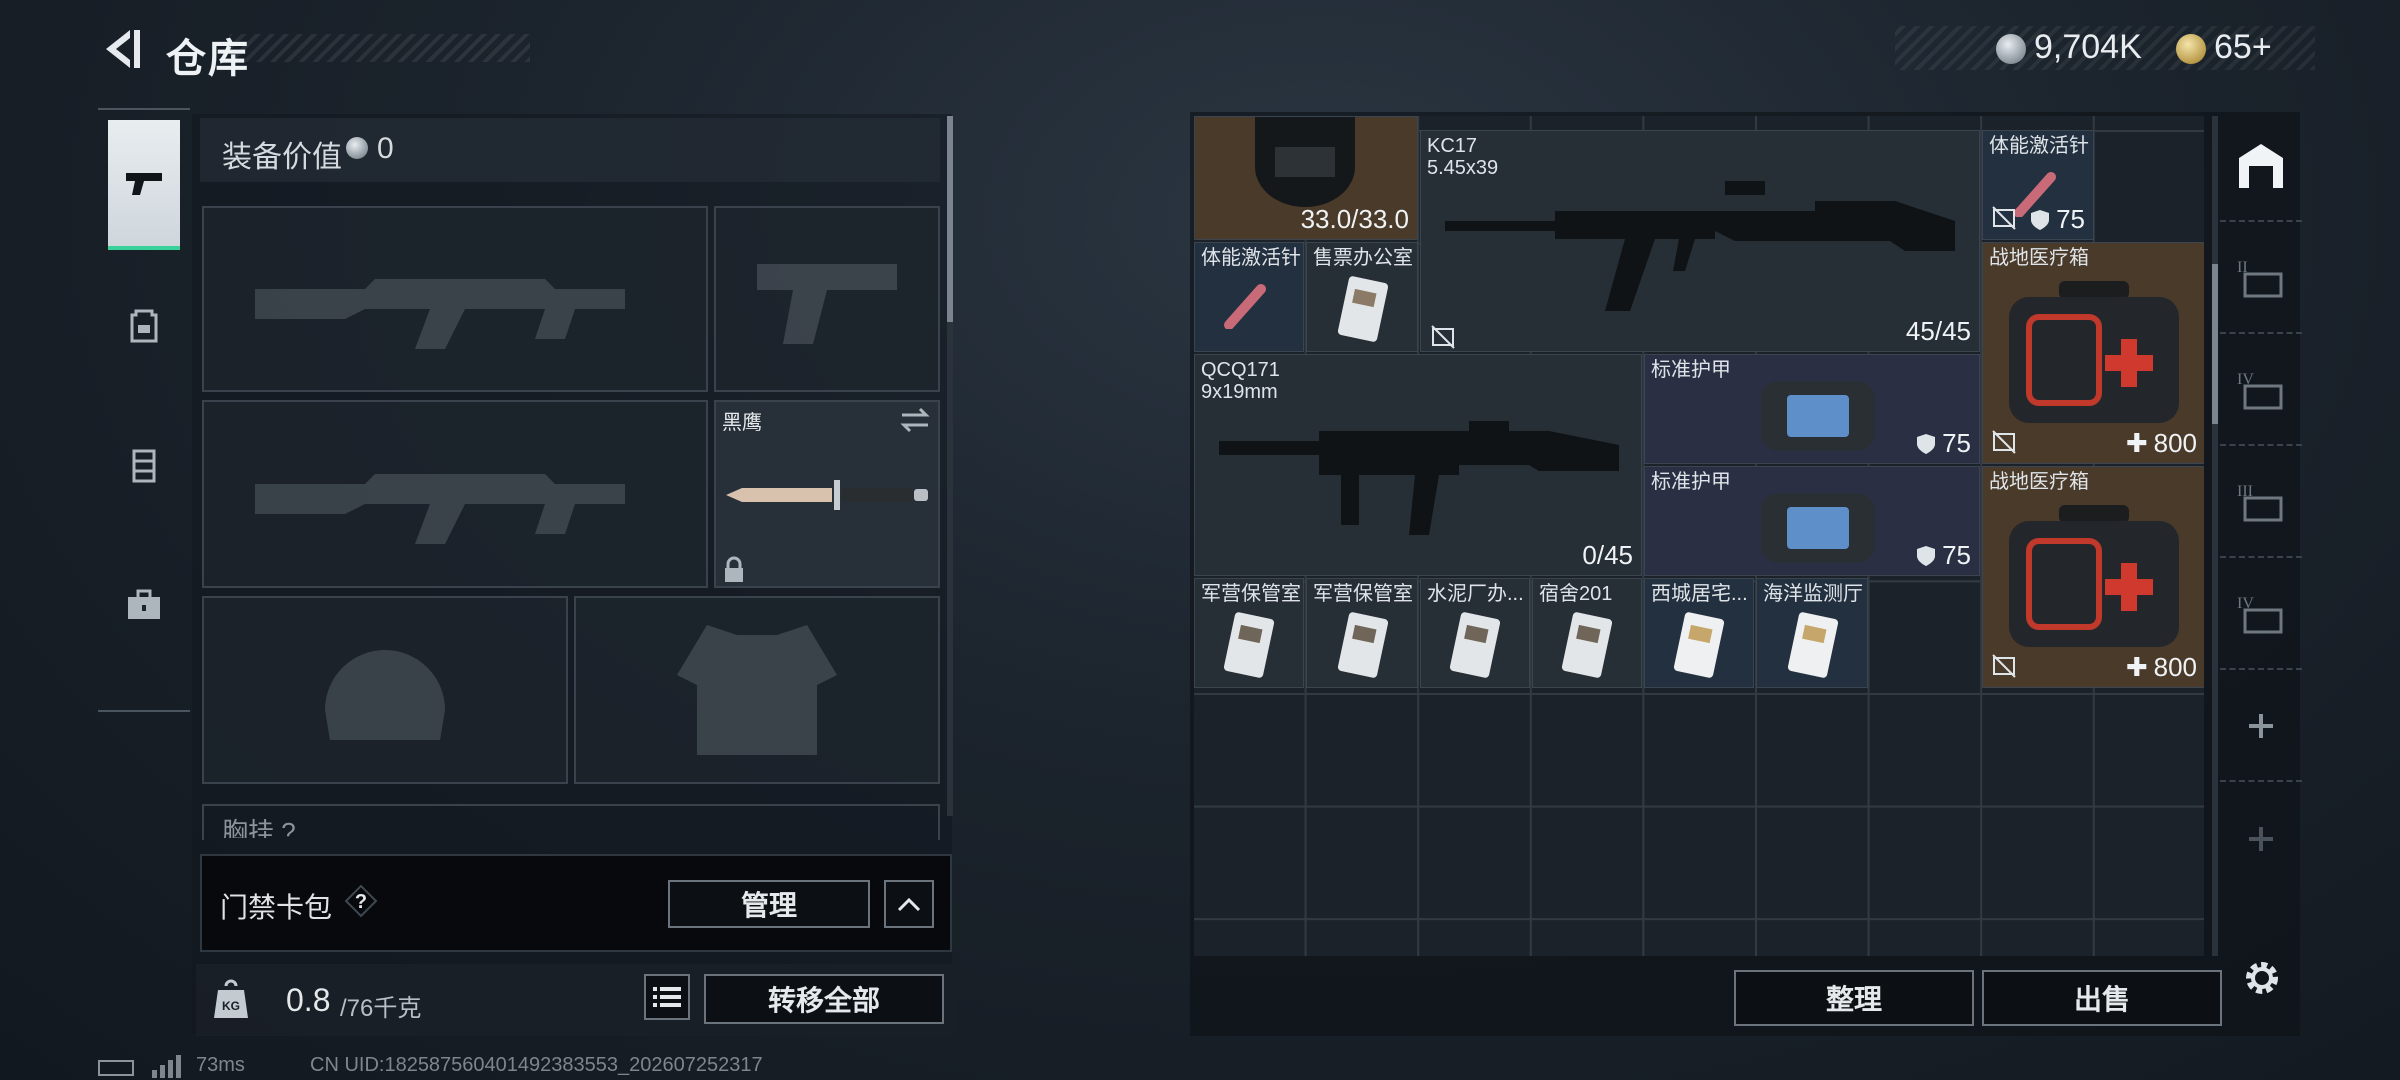  I want to click on gear-icon, so click(2262, 978).